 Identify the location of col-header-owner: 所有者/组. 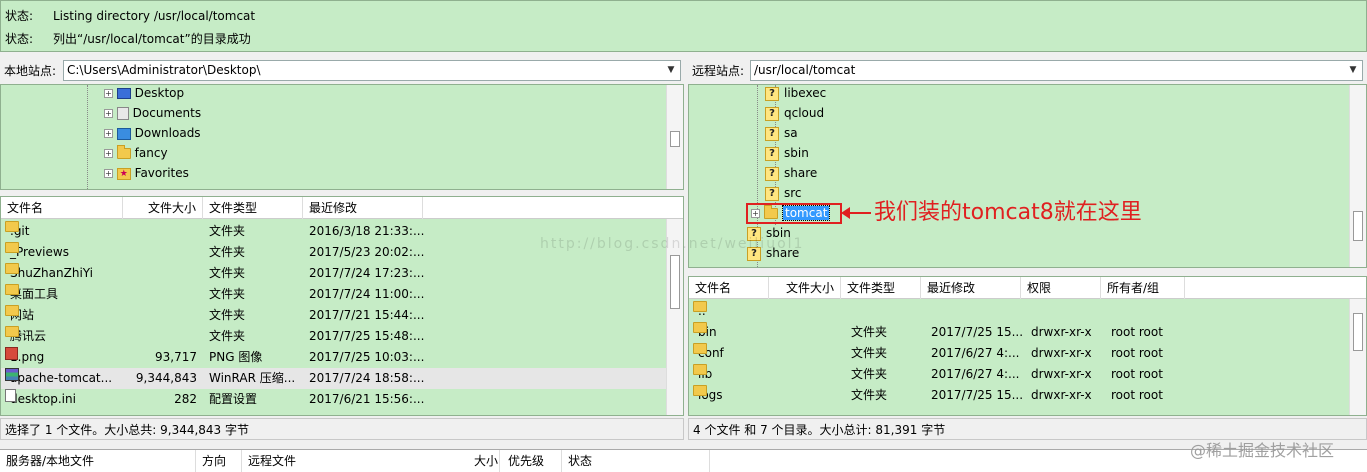
(1143, 288).